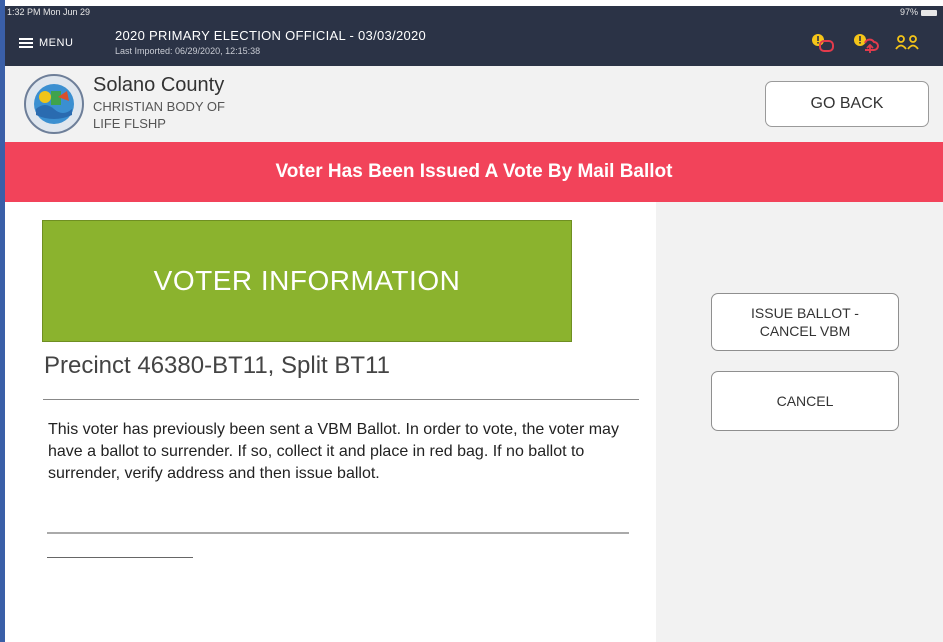 The height and width of the screenshot is (642, 943). Describe the element at coordinates (26, 43) in the screenshot. I see `hamburger-icon` at that location.